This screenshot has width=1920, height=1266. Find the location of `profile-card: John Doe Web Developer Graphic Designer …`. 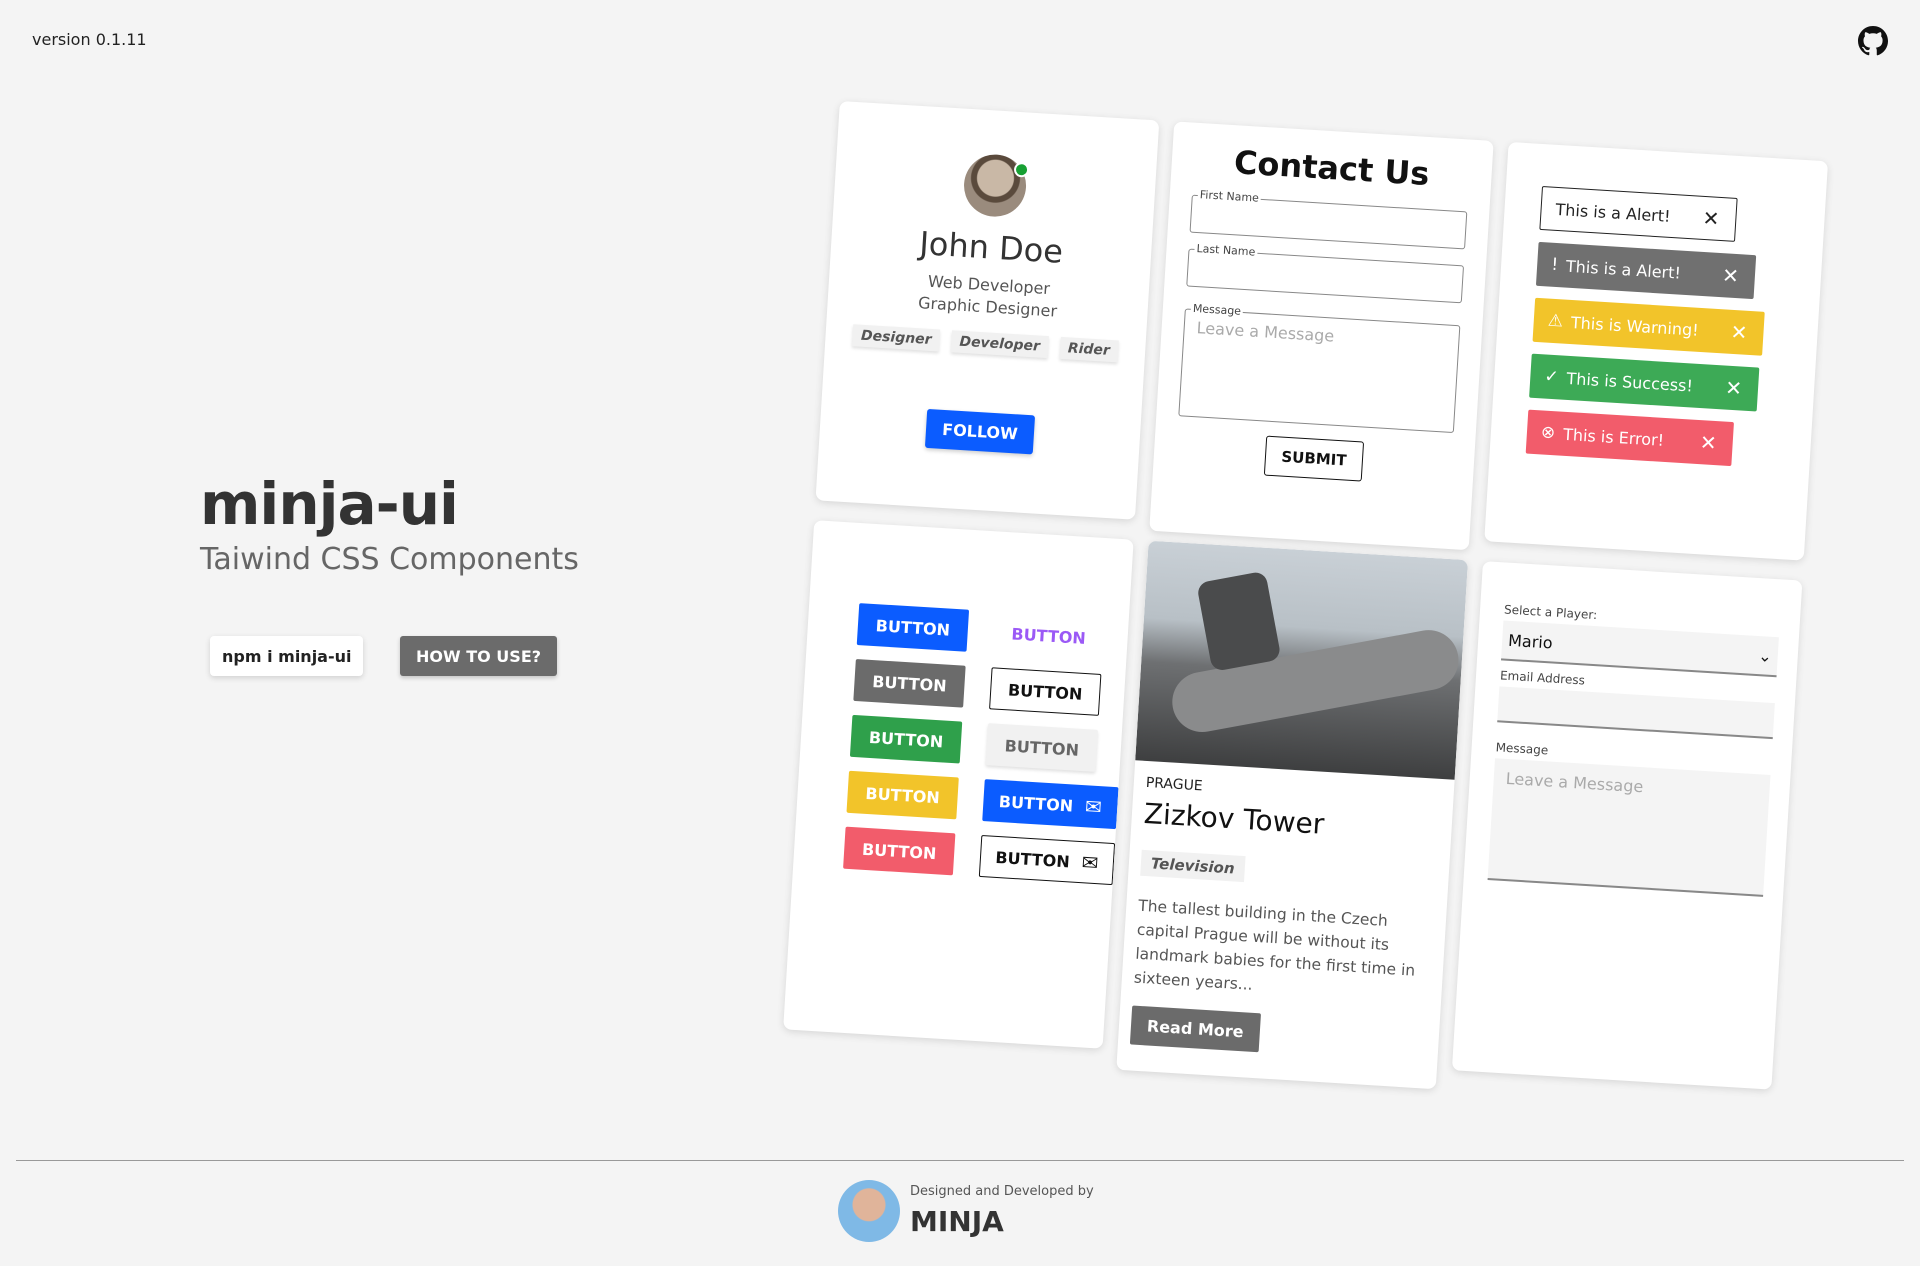

profile-card: John Doe Web Developer Graphic Designer … is located at coordinates (987, 310).